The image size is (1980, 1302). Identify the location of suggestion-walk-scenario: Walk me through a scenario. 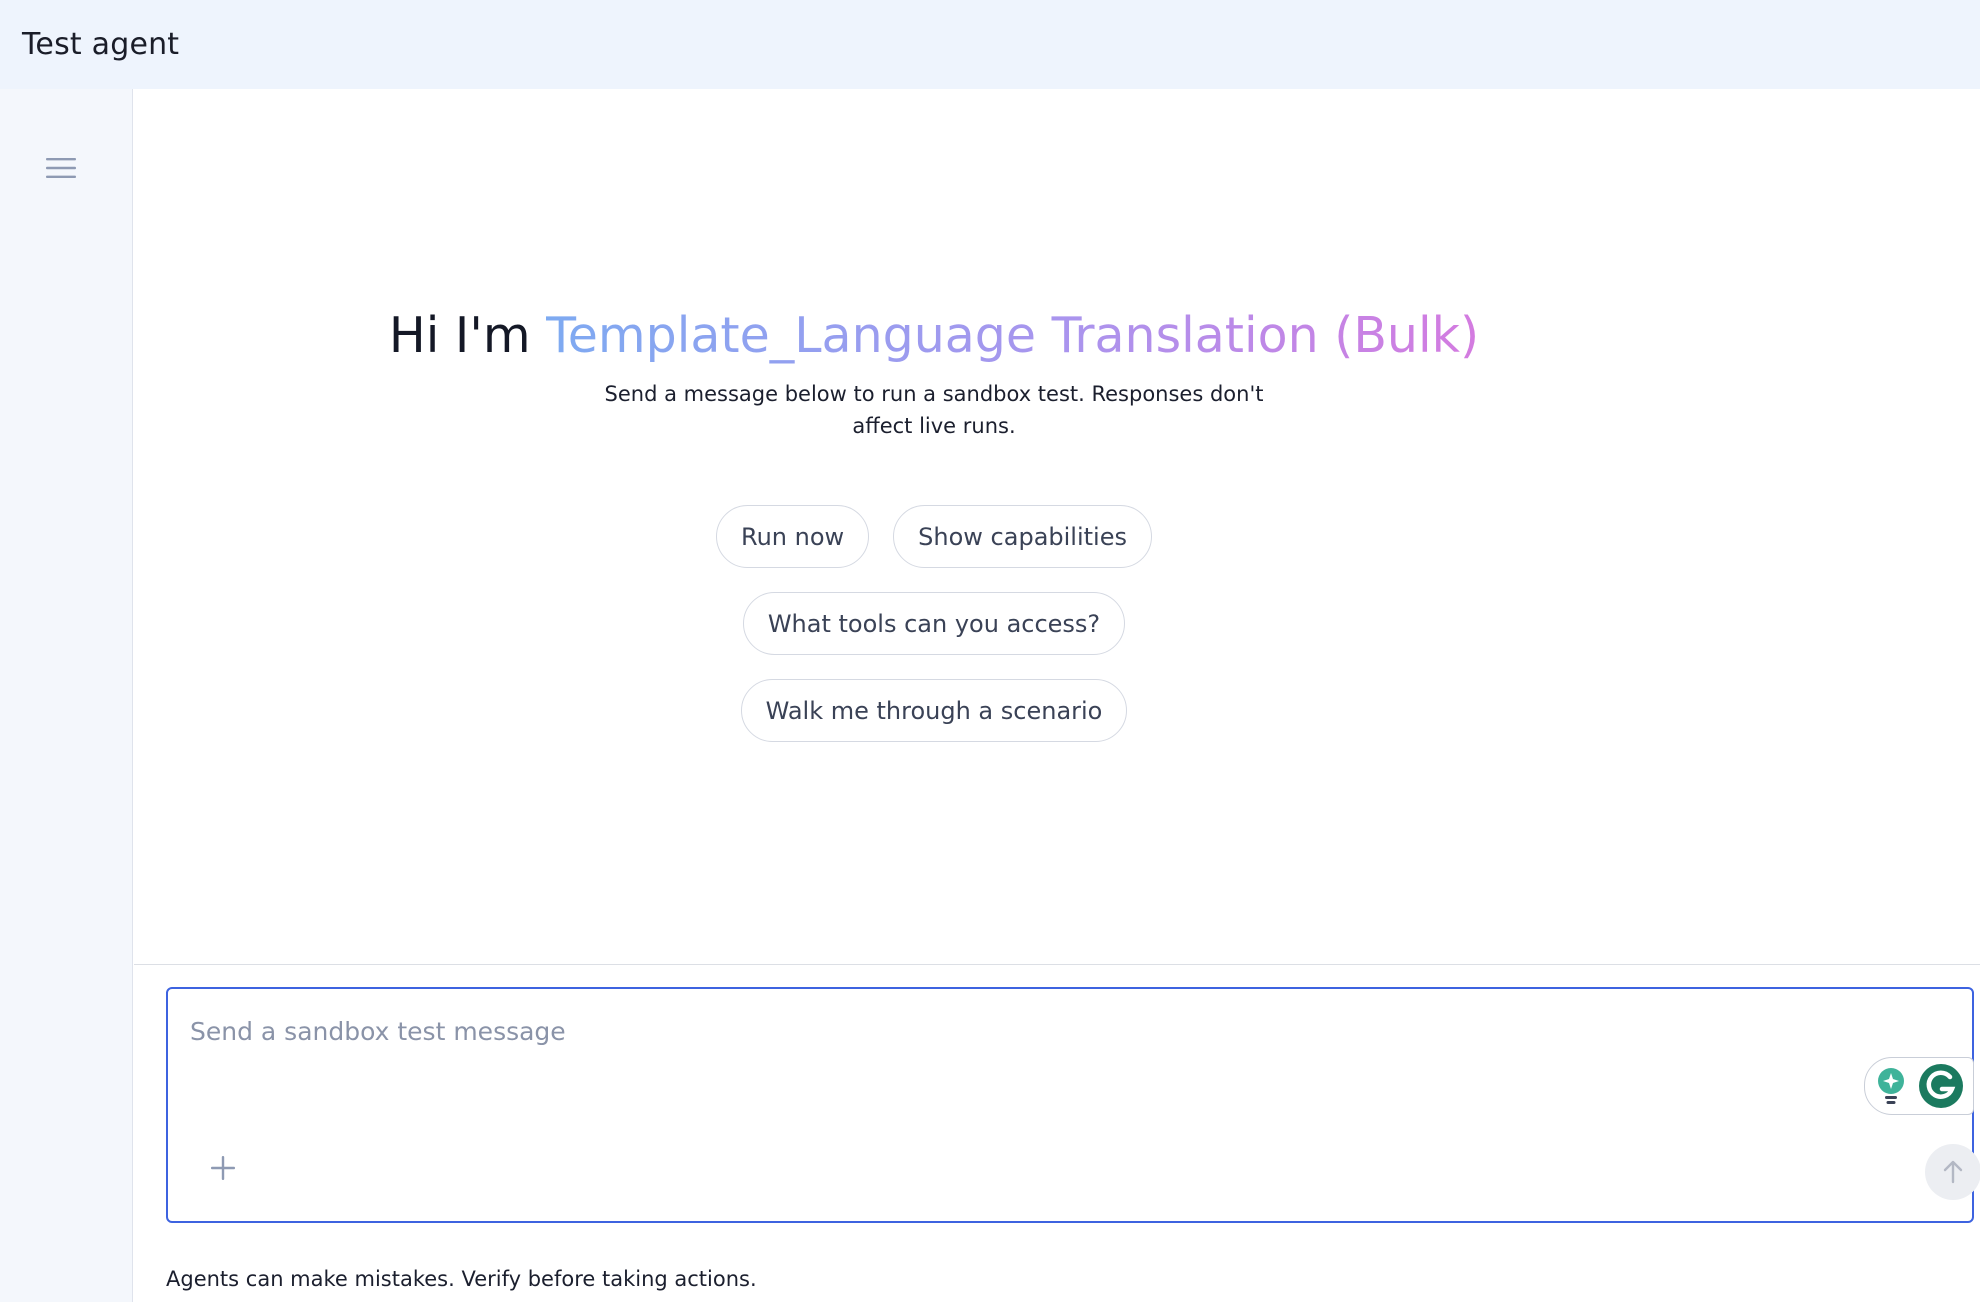
(934, 710).